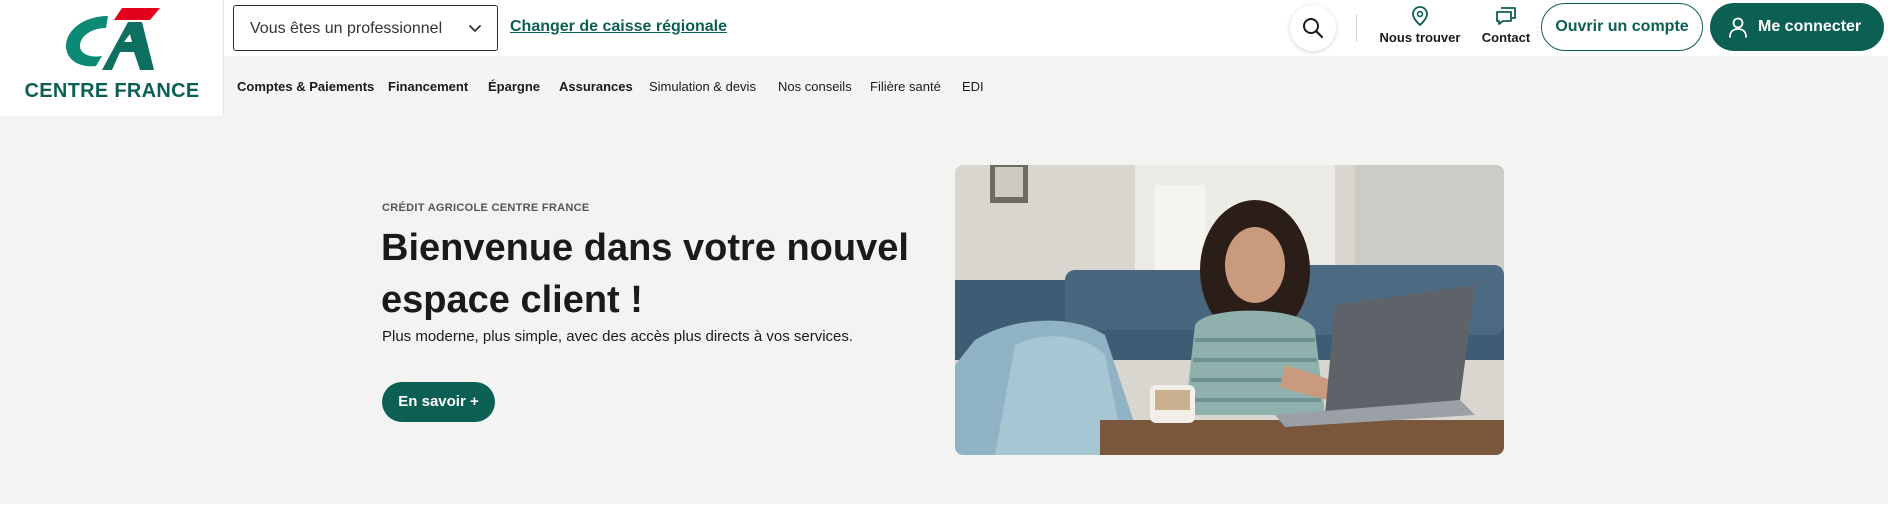  I want to click on profile-select: Vous êtes un professionnel, so click(365, 28).